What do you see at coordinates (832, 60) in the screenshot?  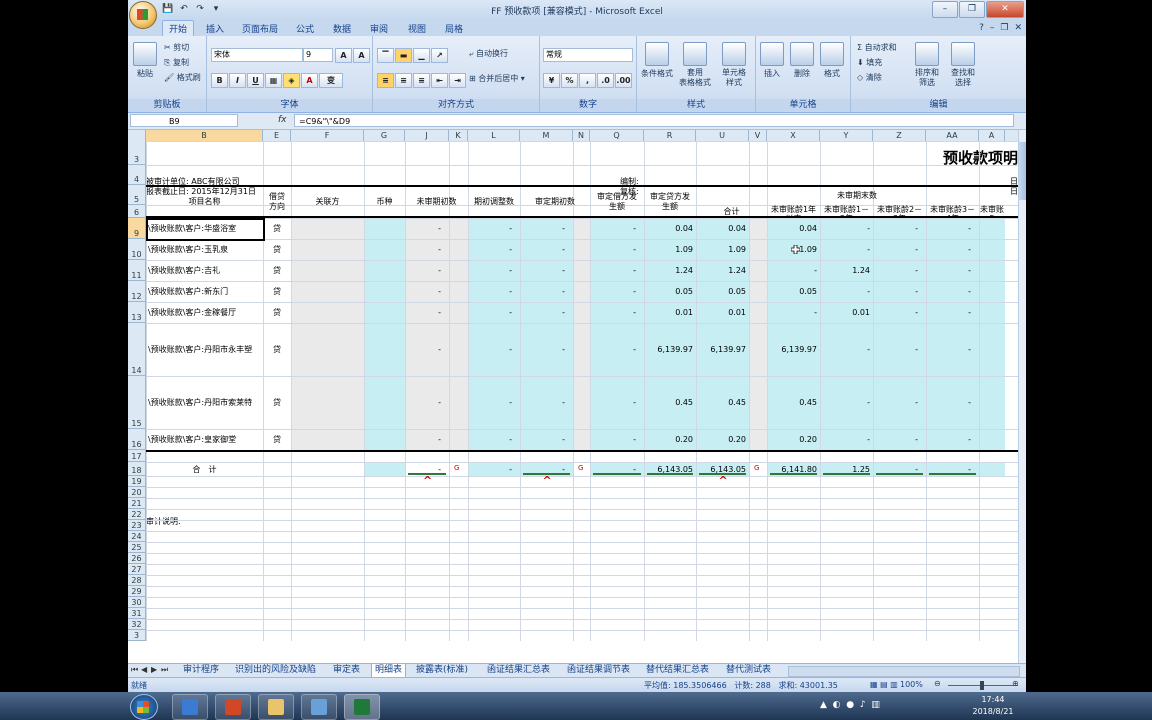 I see `format-cells-button: 格式` at bounding box center [832, 60].